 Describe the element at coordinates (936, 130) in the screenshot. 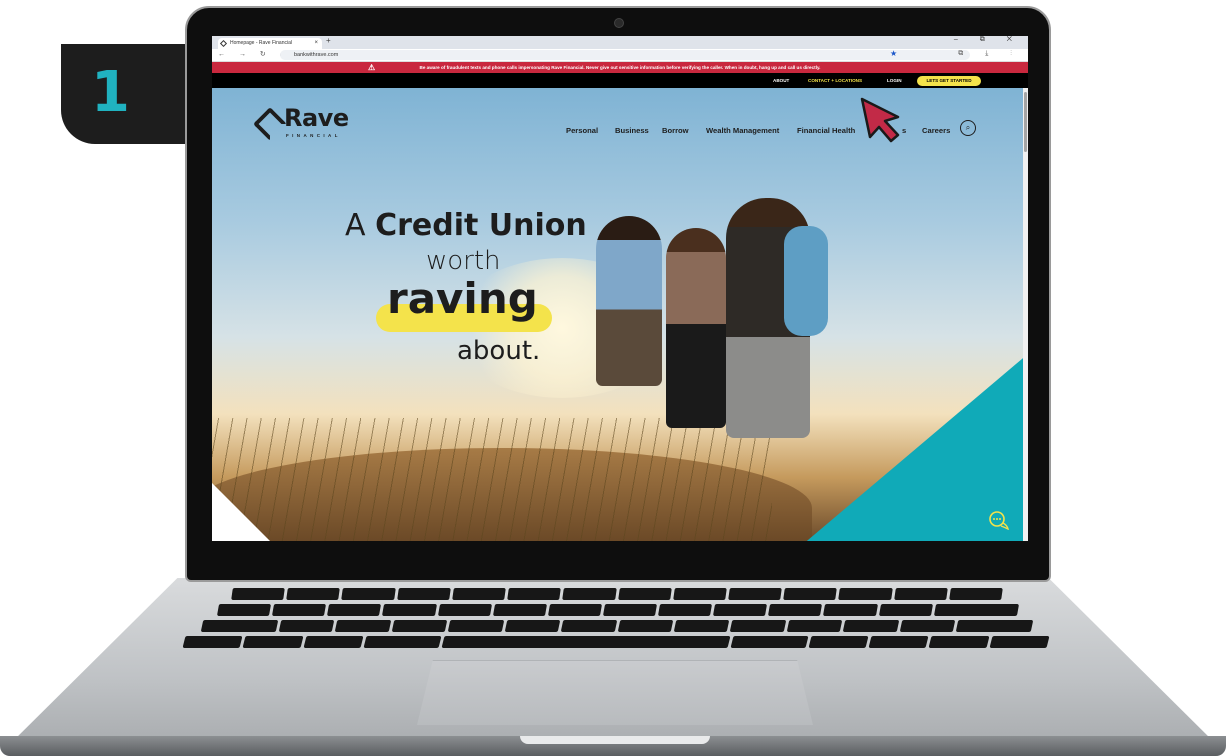

I see `nav-careers: Careers` at that location.